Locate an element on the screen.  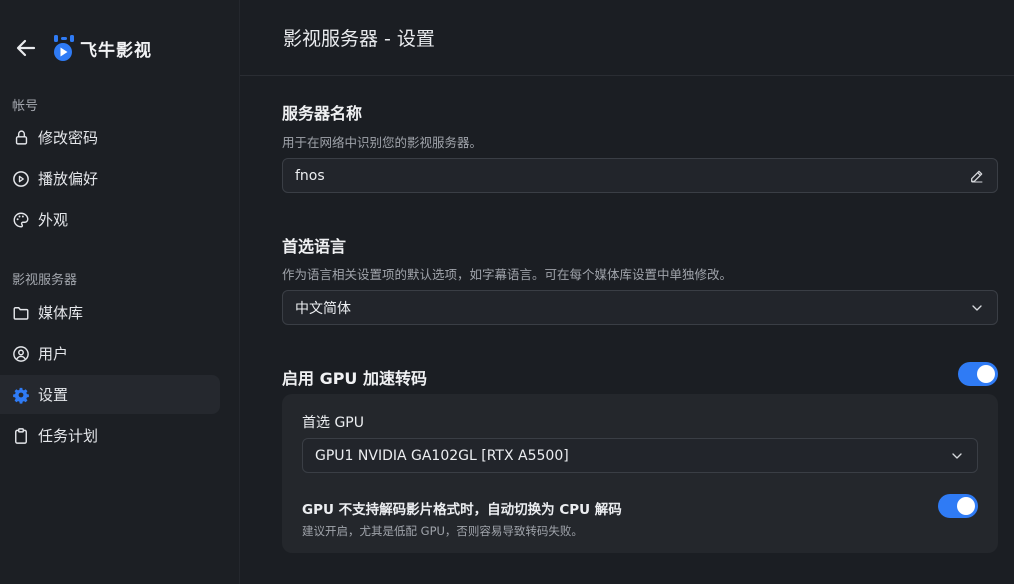
sidebar-item-appearance: 外观 is located at coordinates (110, 219).